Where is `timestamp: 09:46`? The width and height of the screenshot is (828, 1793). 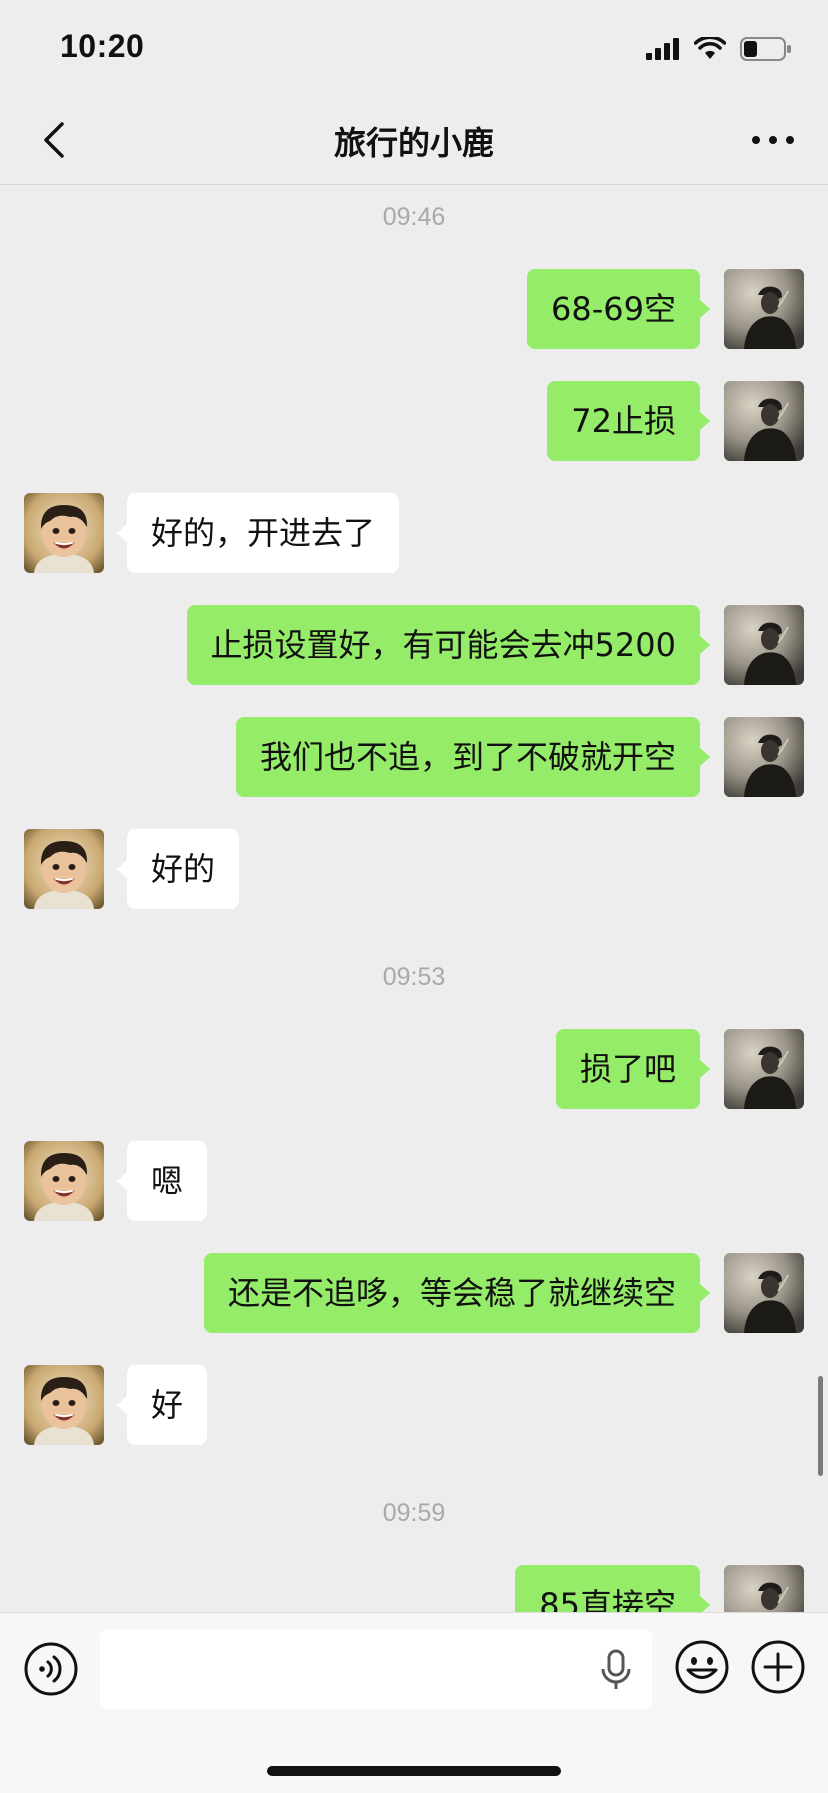
timestamp: 09:46 is located at coordinates (414, 217).